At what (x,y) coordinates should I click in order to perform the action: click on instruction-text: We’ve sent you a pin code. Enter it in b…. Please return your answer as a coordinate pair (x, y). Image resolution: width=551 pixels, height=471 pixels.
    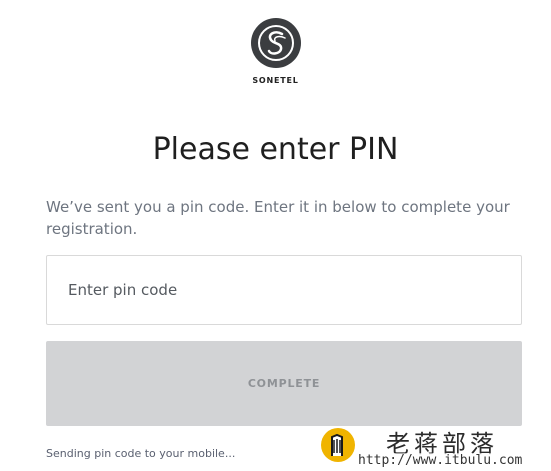
    Looking at the image, I should click on (278, 218).